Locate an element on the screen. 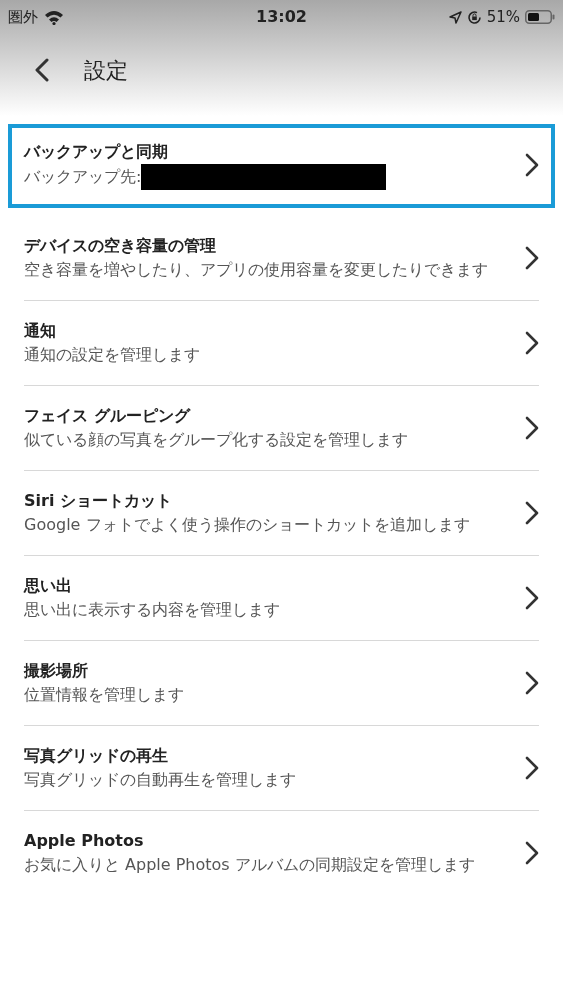  settings-item: Siri ショートカット Google フォトでよく使う操作のショートカットを追加します is located at coordinates (281, 513).